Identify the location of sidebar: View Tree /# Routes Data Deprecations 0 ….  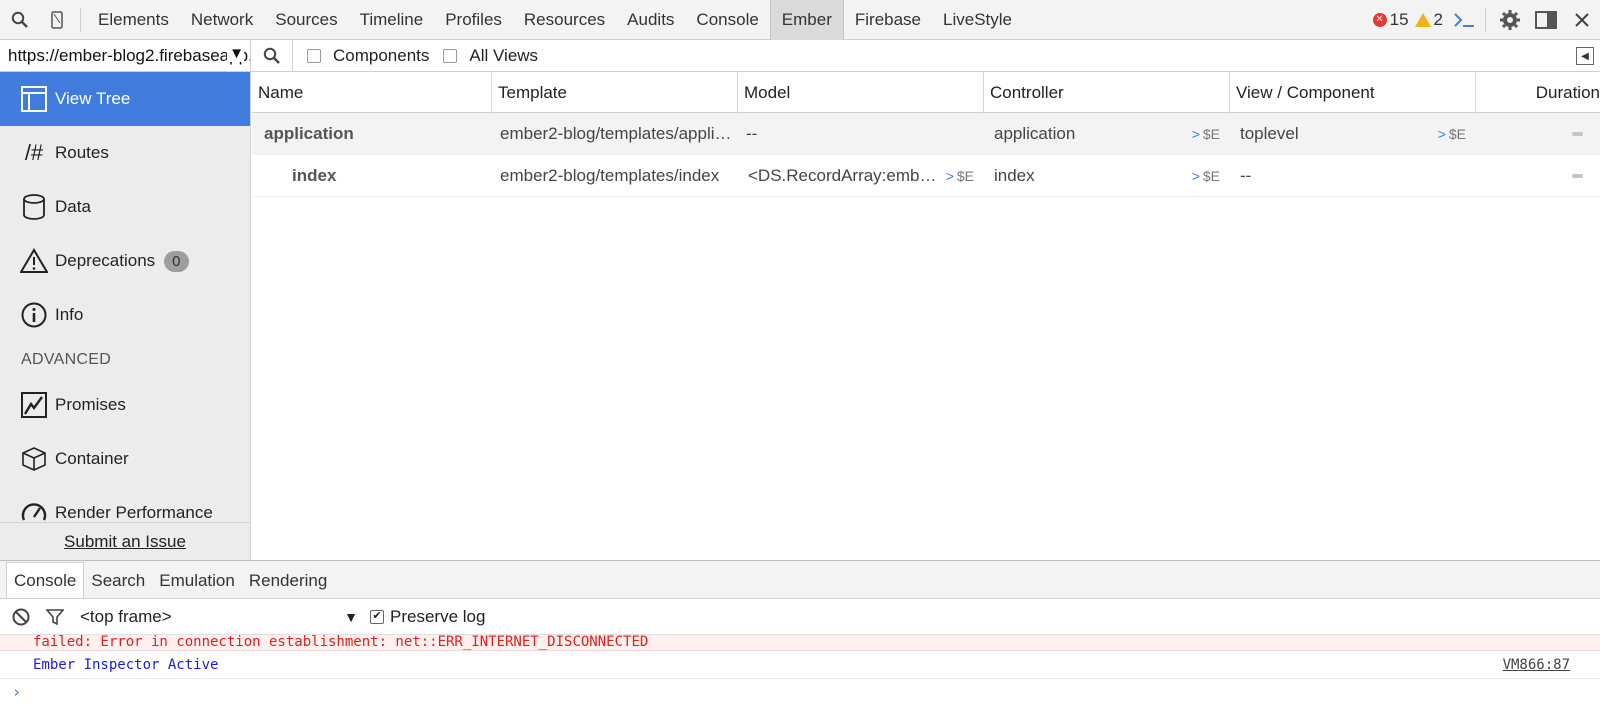
(125, 316).